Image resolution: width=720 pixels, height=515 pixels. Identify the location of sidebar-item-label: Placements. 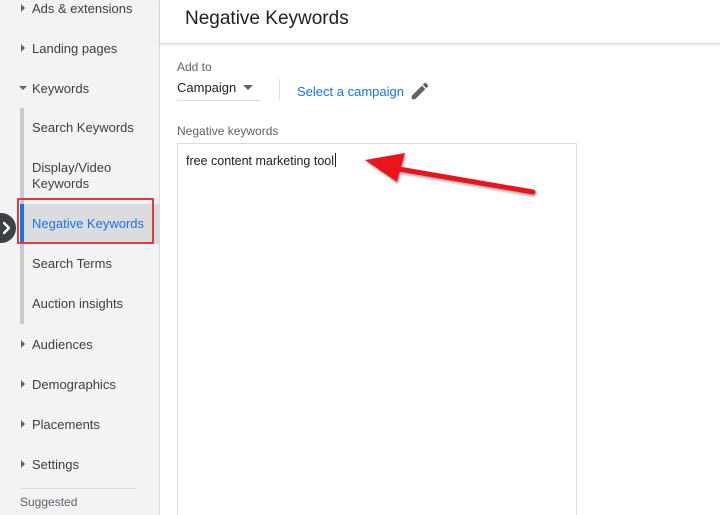
(66, 424).